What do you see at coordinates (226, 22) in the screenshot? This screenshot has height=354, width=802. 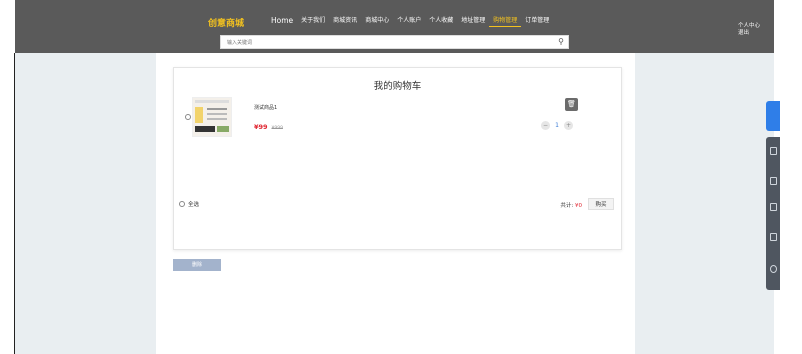 I see `site-logo: 创意商城` at bounding box center [226, 22].